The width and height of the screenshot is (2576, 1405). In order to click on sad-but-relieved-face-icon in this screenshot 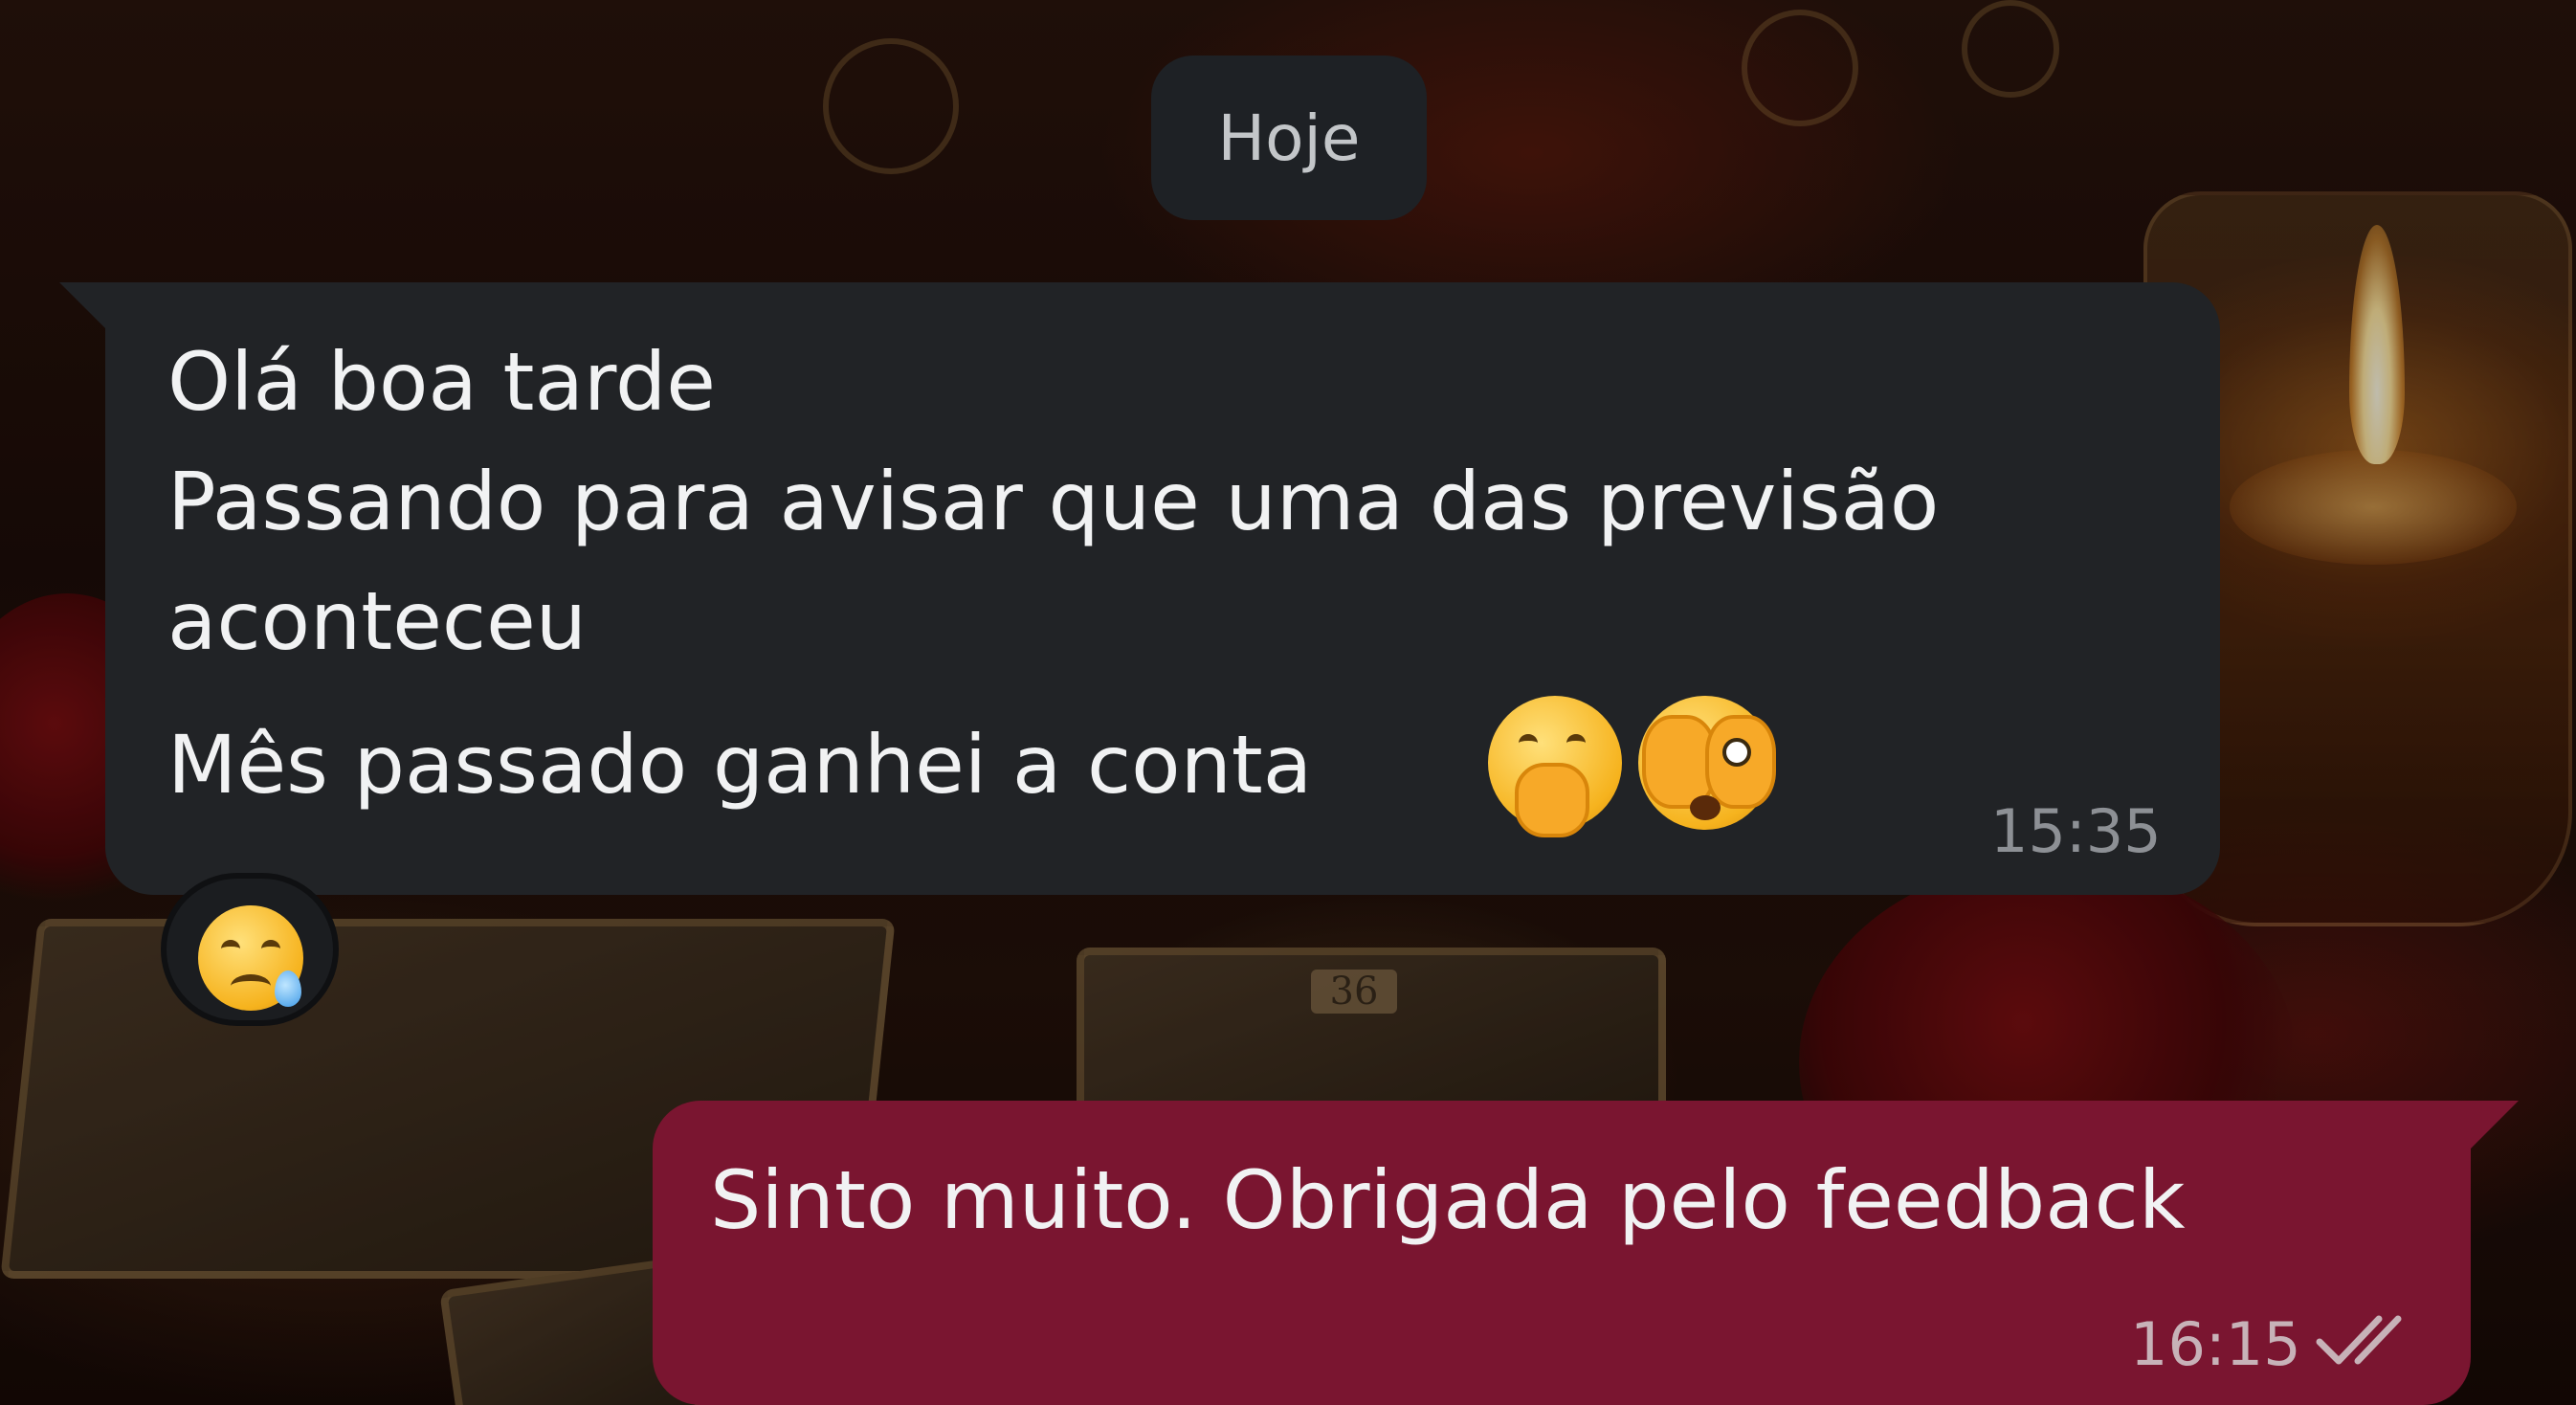, I will do `click(250, 958)`.